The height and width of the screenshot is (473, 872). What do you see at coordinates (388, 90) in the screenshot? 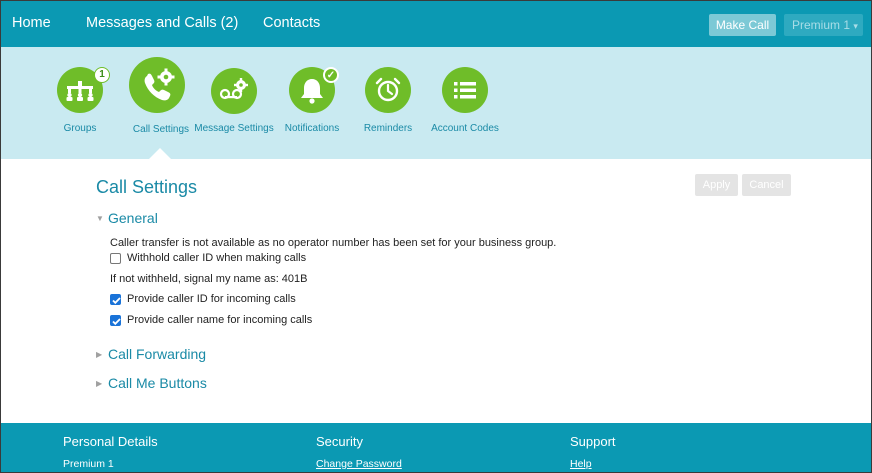
I see `alarm-clock-icon` at bounding box center [388, 90].